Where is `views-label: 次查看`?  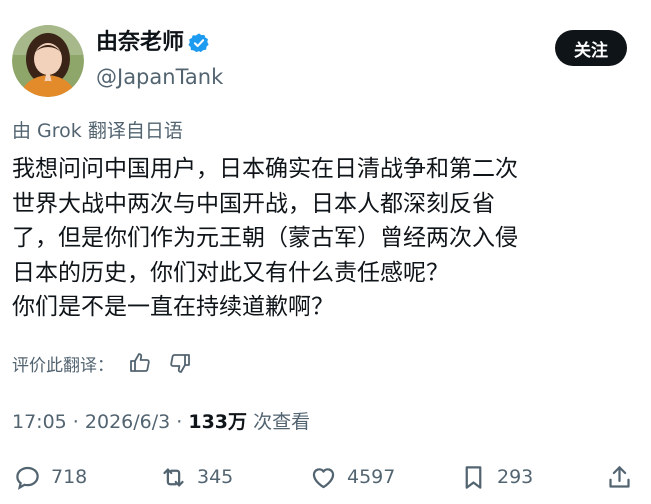 views-label: 次查看 is located at coordinates (279, 422).